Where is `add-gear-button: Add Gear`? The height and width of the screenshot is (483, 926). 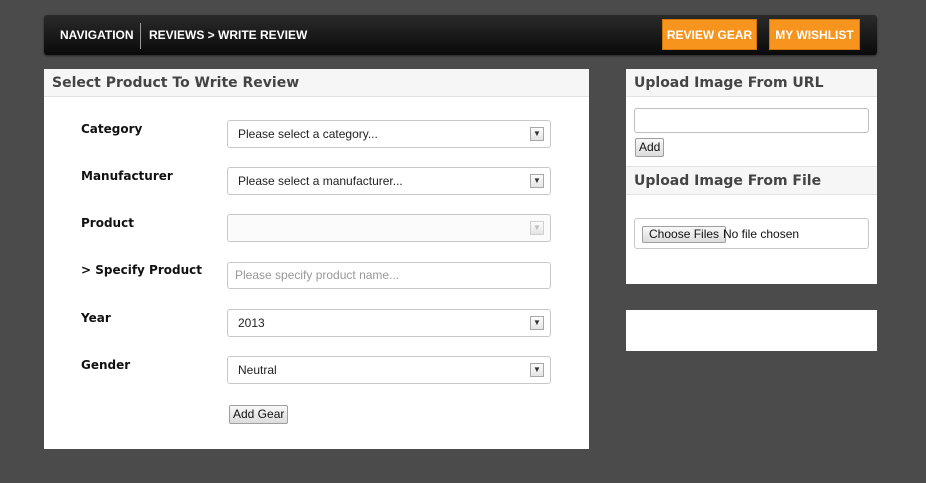 add-gear-button: Add Gear is located at coordinates (259, 414).